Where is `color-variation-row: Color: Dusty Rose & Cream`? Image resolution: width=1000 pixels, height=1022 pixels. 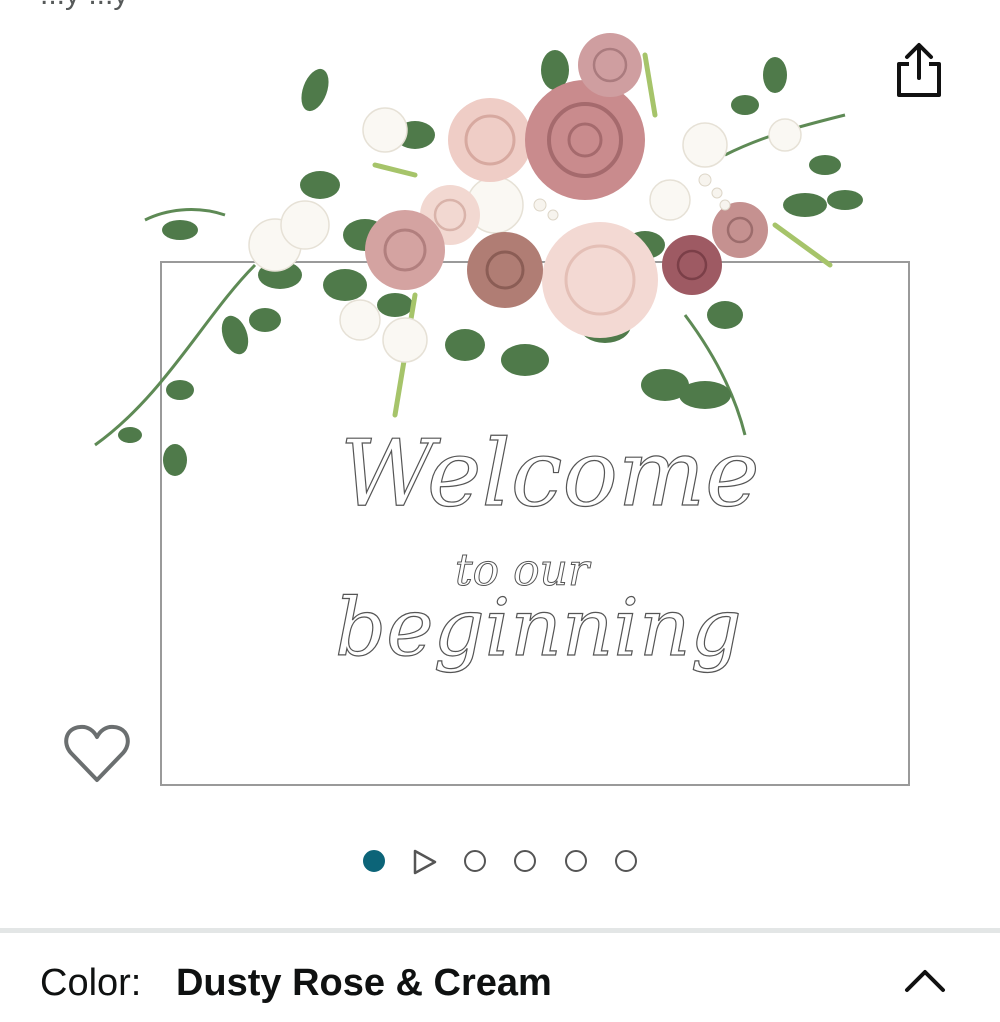
color-variation-row: Color: Dusty Rose & Cream is located at coordinates (296, 992).